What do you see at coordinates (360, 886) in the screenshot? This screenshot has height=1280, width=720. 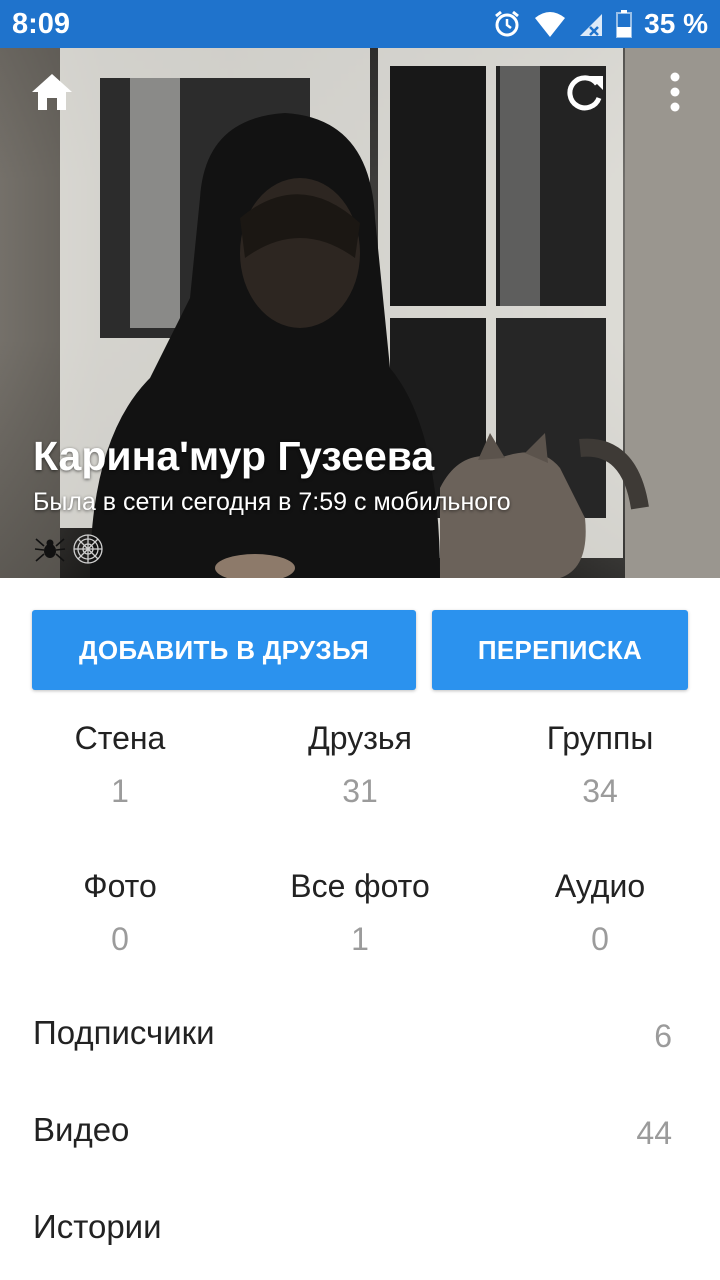 I see `counter-label: Все фото` at bounding box center [360, 886].